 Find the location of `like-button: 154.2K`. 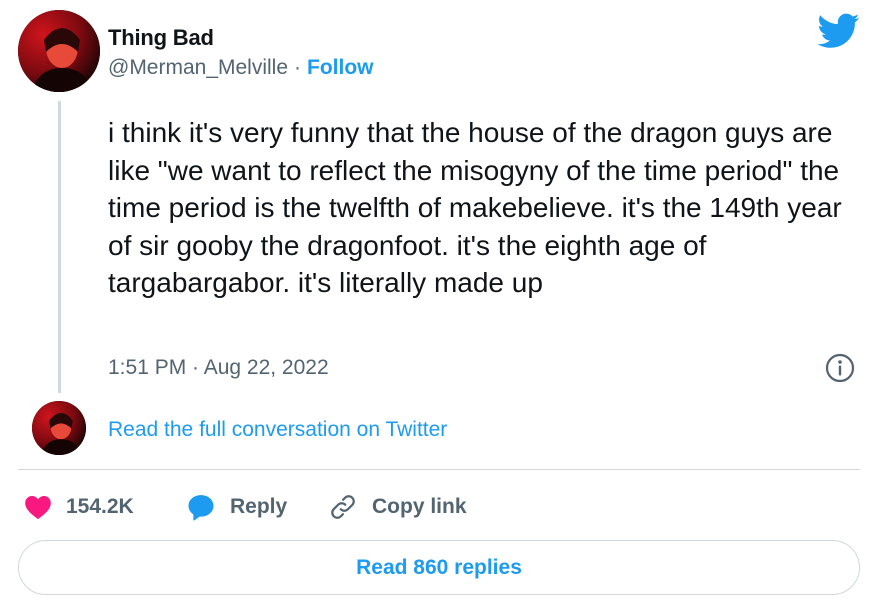

like-button: 154.2K is located at coordinates (79, 507).